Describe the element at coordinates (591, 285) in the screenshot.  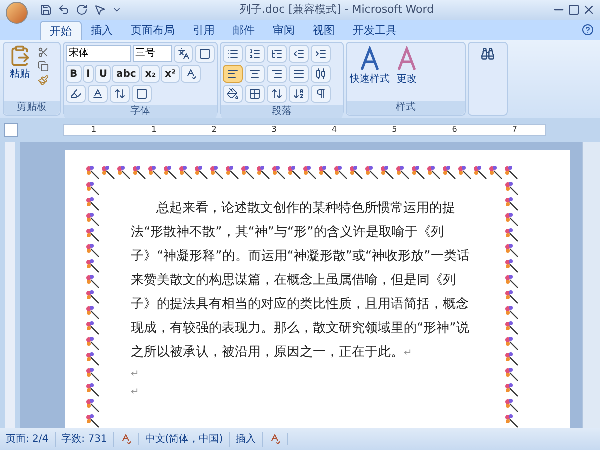
I see `vertical-scrollbar` at that location.